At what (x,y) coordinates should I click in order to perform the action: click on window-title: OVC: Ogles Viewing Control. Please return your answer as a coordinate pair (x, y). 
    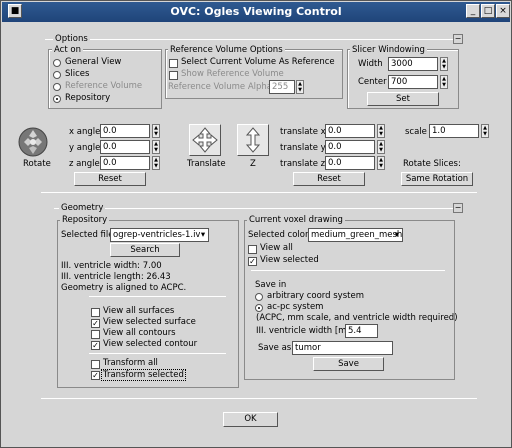
    Looking at the image, I should click on (256, 11).